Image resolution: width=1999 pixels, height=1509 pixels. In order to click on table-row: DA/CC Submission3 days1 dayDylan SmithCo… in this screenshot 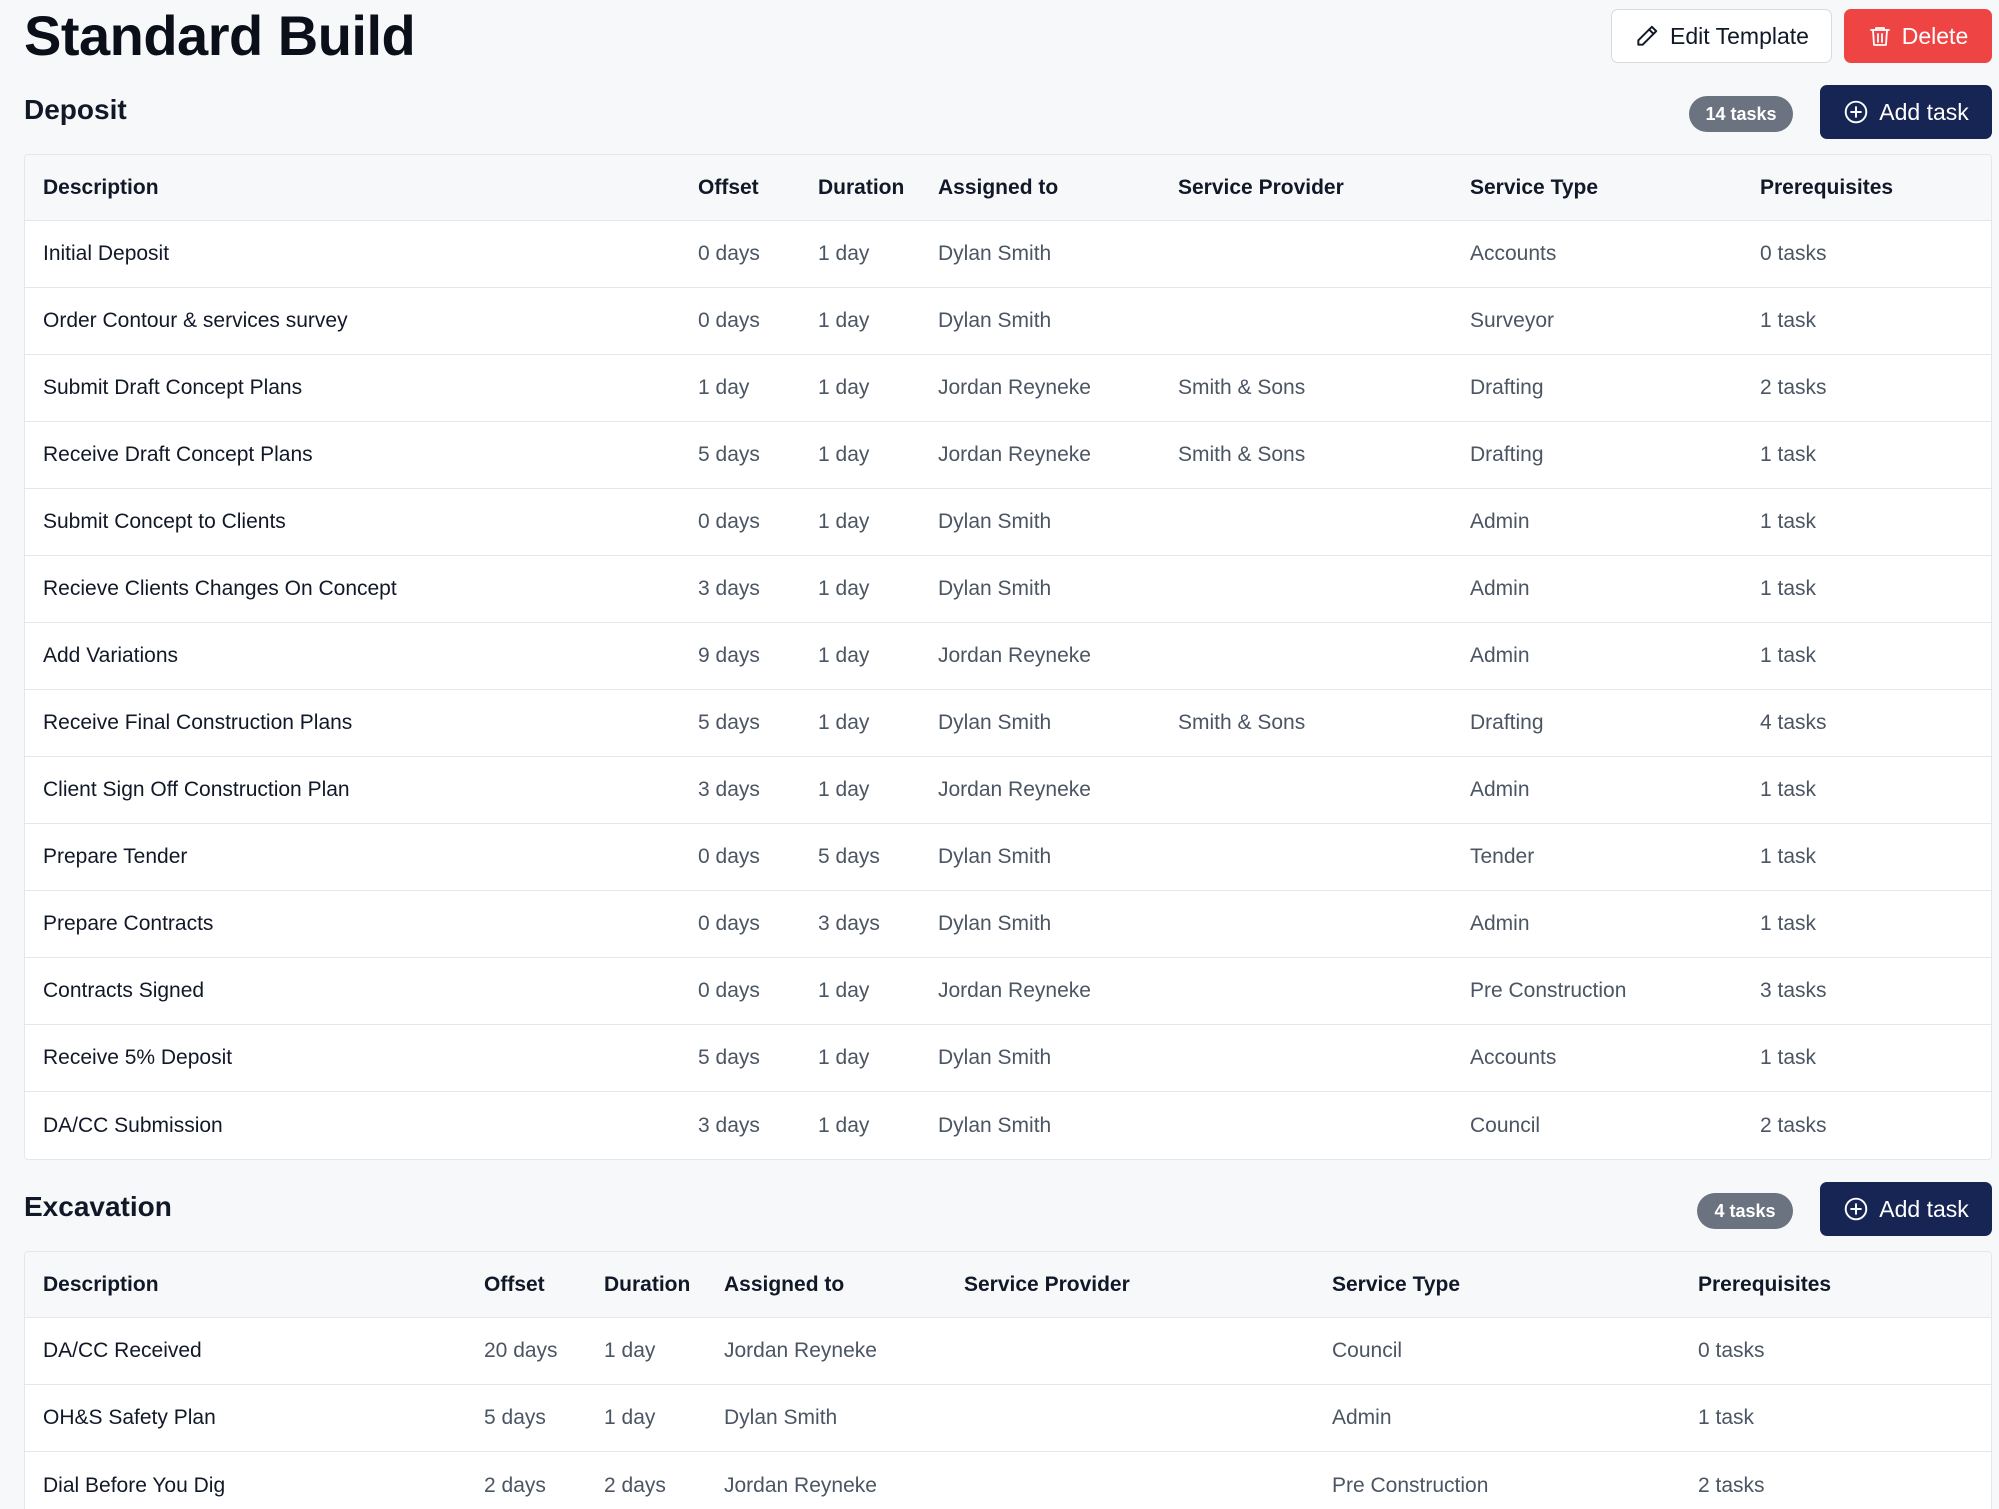, I will do `click(1008, 1125)`.